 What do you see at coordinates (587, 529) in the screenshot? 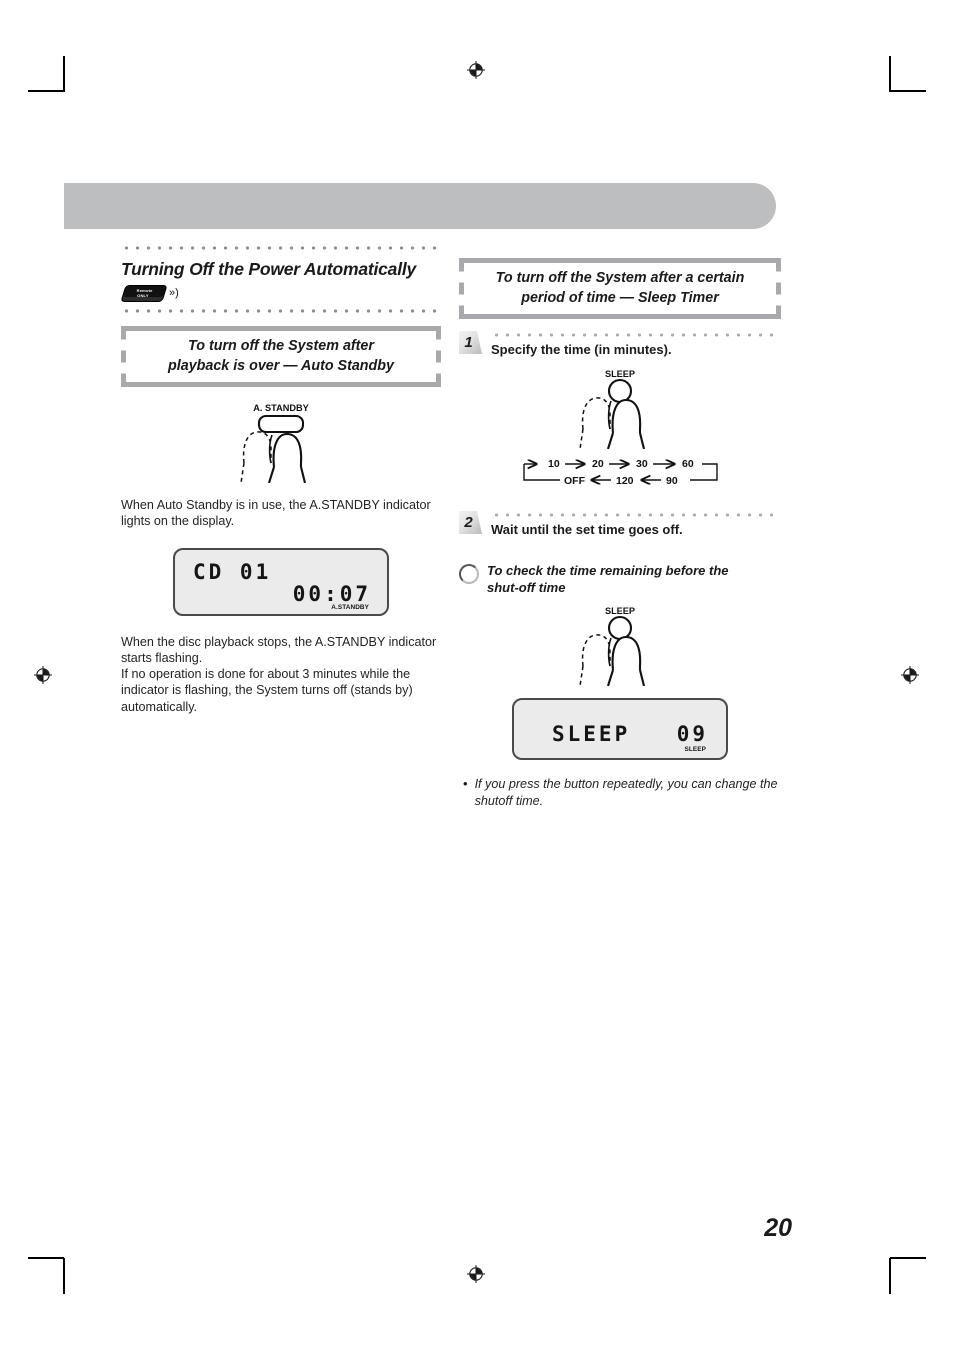
I see `step-2-label: Wait until the set time goes off.` at bounding box center [587, 529].